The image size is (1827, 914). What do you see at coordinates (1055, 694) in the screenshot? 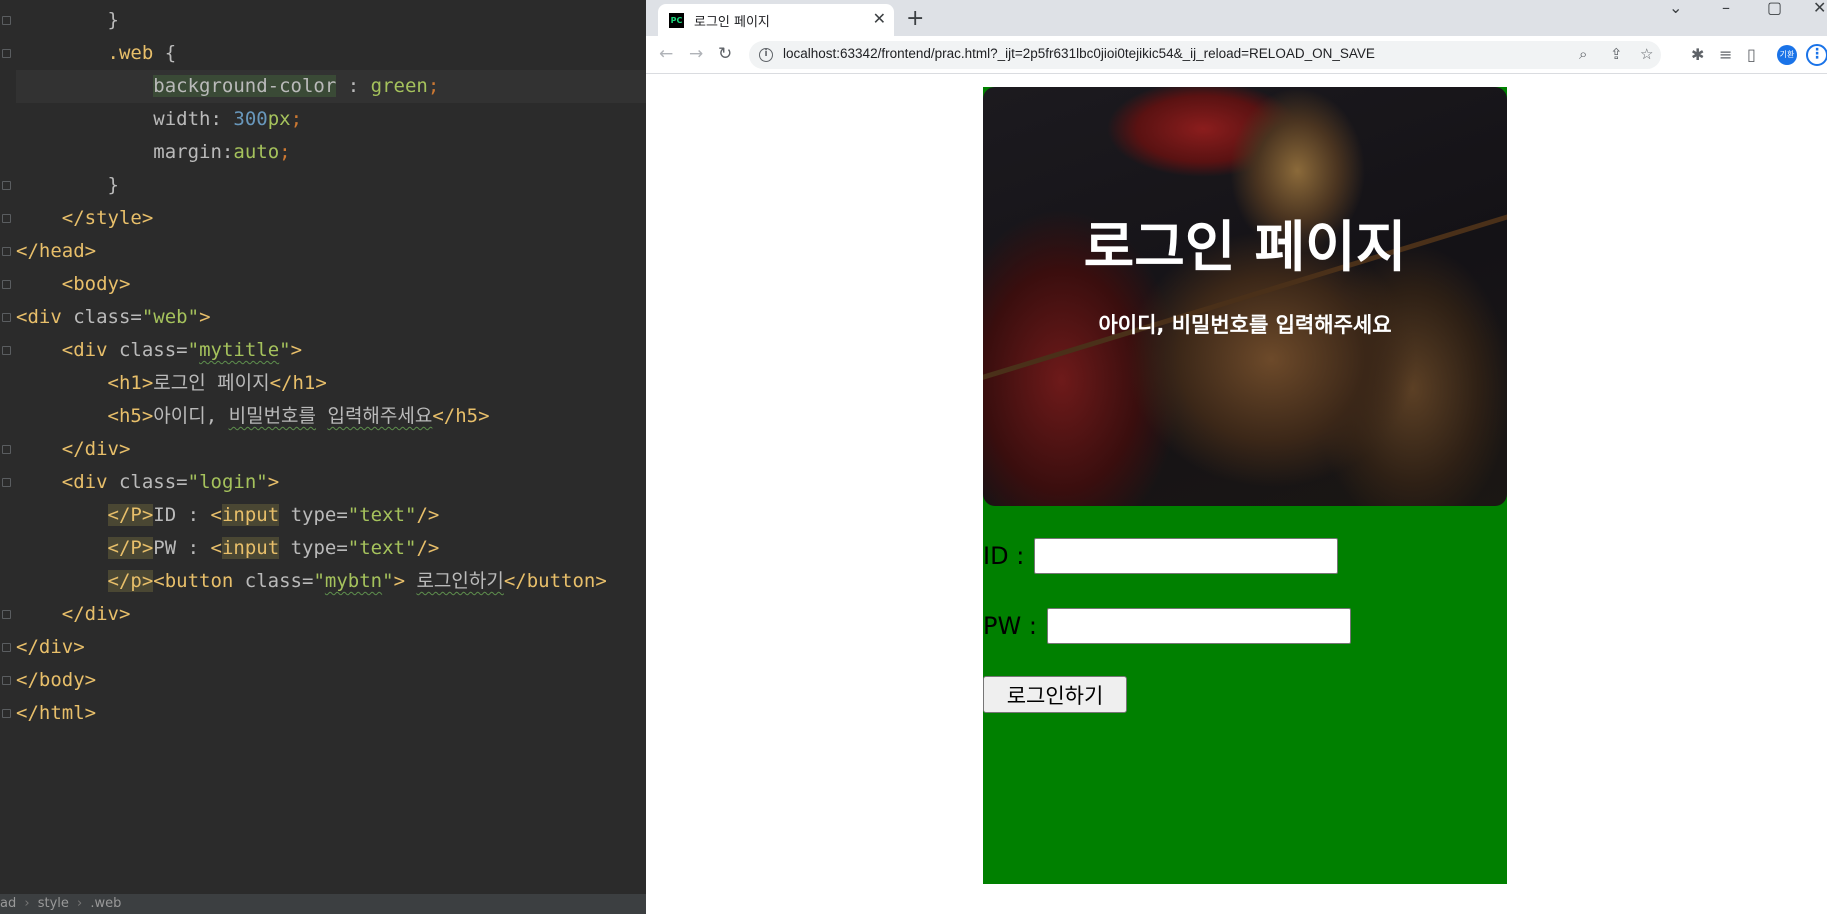
I see `login-button: 로그인하기` at bounding box center [1055, 694].